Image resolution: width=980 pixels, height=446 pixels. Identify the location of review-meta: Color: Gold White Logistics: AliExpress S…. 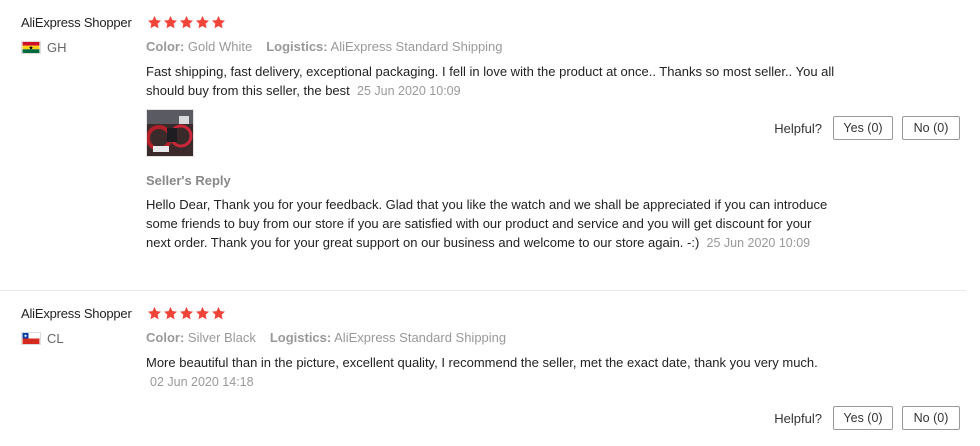
(324, 46).